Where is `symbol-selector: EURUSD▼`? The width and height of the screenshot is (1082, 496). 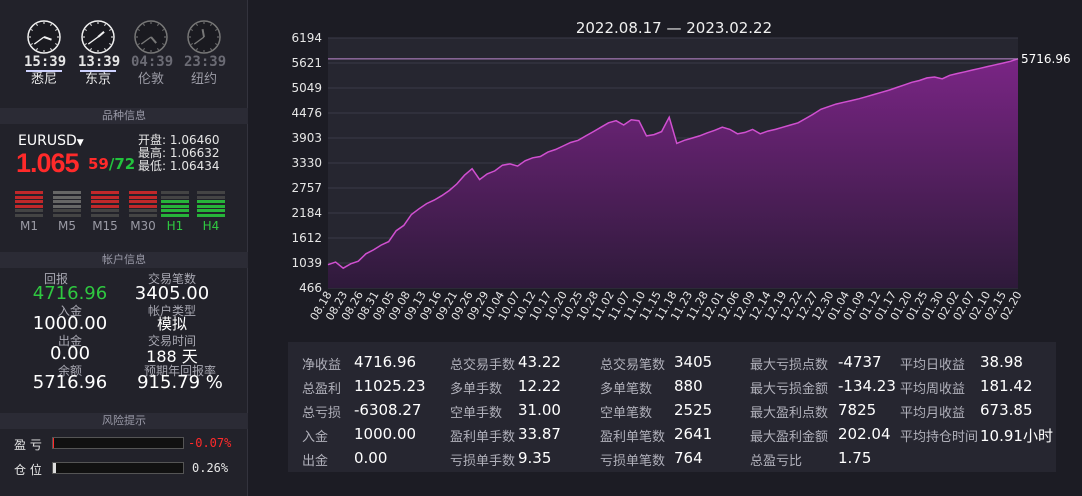
symbol-selector: EURUSD▼ is located at coordinates (51, 141).